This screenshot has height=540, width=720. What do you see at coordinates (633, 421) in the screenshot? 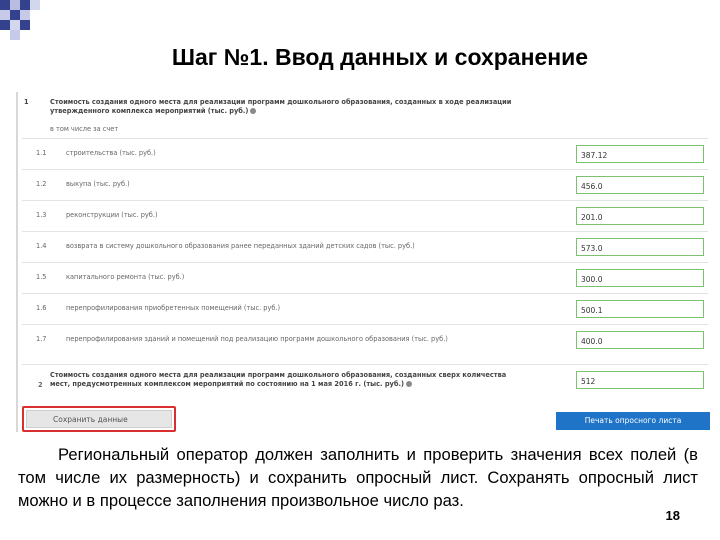
I see `print-button: Печать опросного листа` at bounding box center [633, 421].